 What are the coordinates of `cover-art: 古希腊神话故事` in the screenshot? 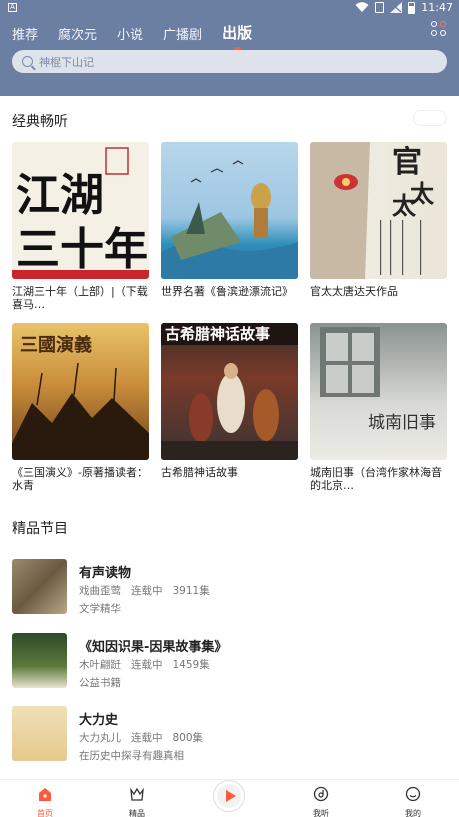 It's located at (229, 391).